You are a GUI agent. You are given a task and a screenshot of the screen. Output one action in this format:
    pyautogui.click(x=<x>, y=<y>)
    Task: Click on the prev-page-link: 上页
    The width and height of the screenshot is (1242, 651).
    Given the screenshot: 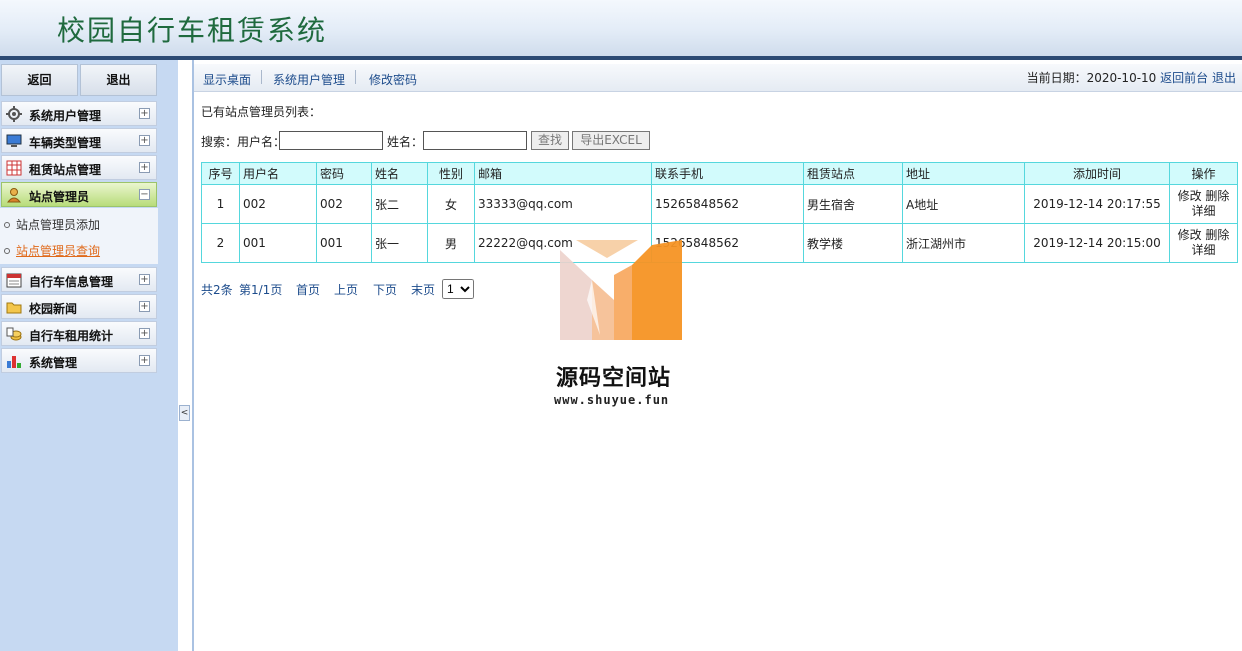 What is the action you would take?
    pyautogui.click(x=346, y=289)
    